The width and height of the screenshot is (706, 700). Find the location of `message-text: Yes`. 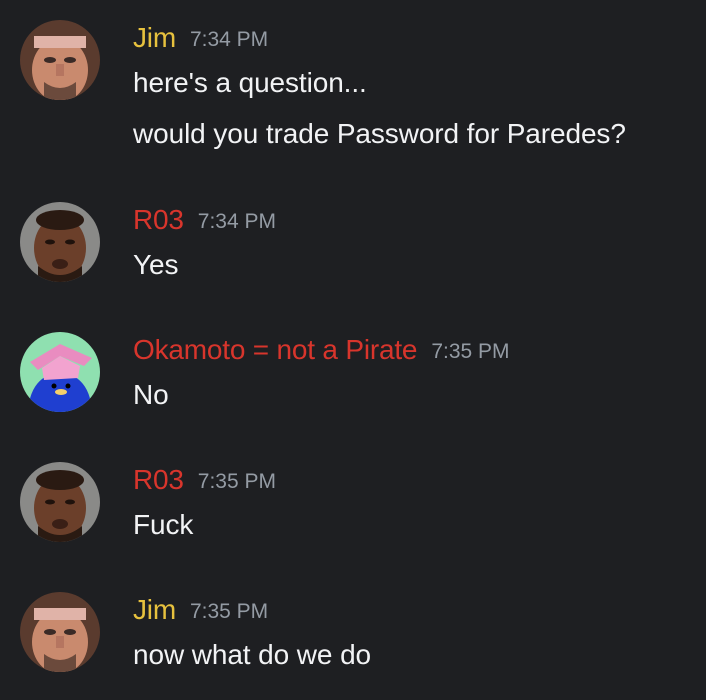

message-text: Yes is located at coordinates (156, 264).